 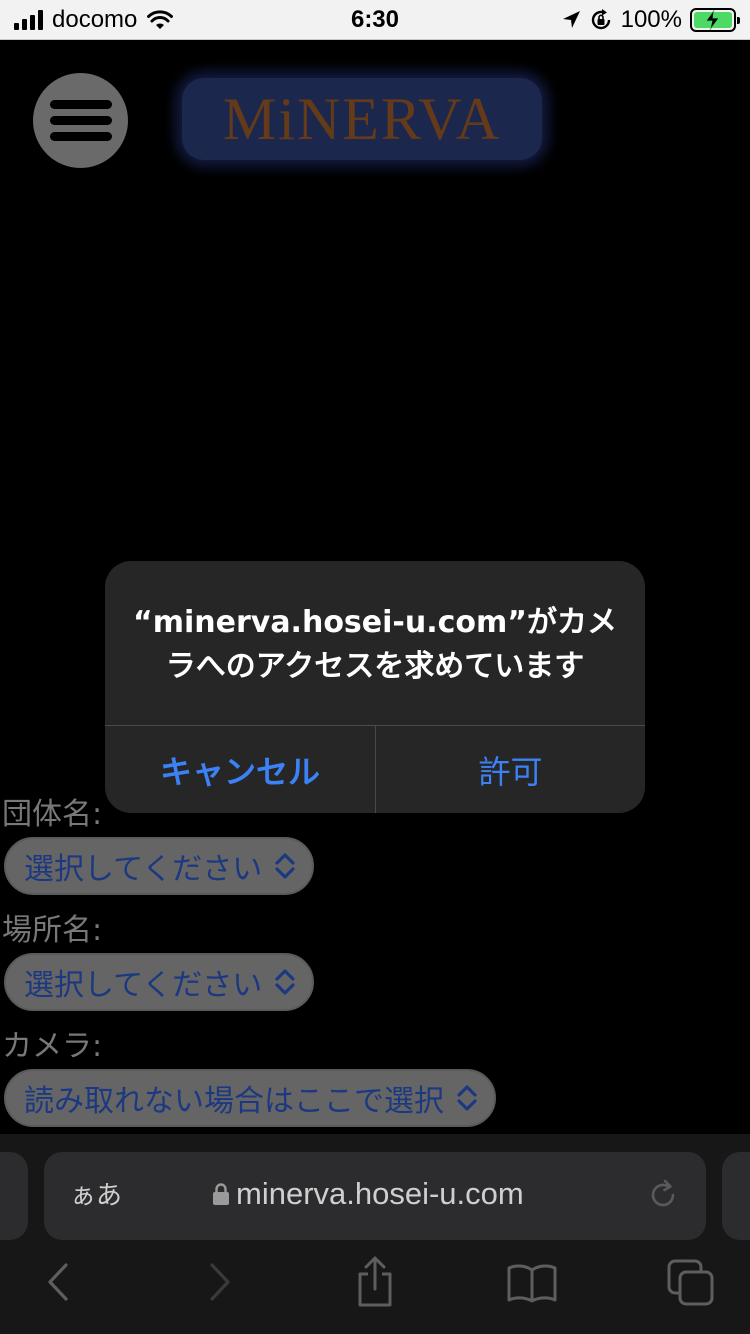 I want to click on browser-toolbar, so click(x=375, y=1289).